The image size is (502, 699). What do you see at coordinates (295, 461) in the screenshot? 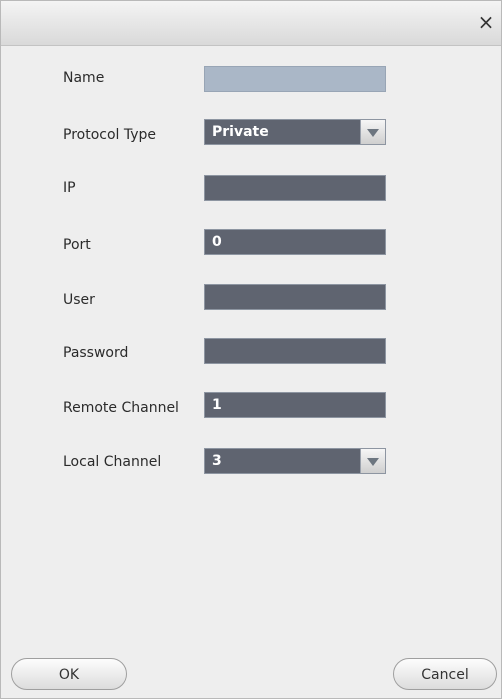
I see `local-channel-select: 3` at bounding box center [295, 461].